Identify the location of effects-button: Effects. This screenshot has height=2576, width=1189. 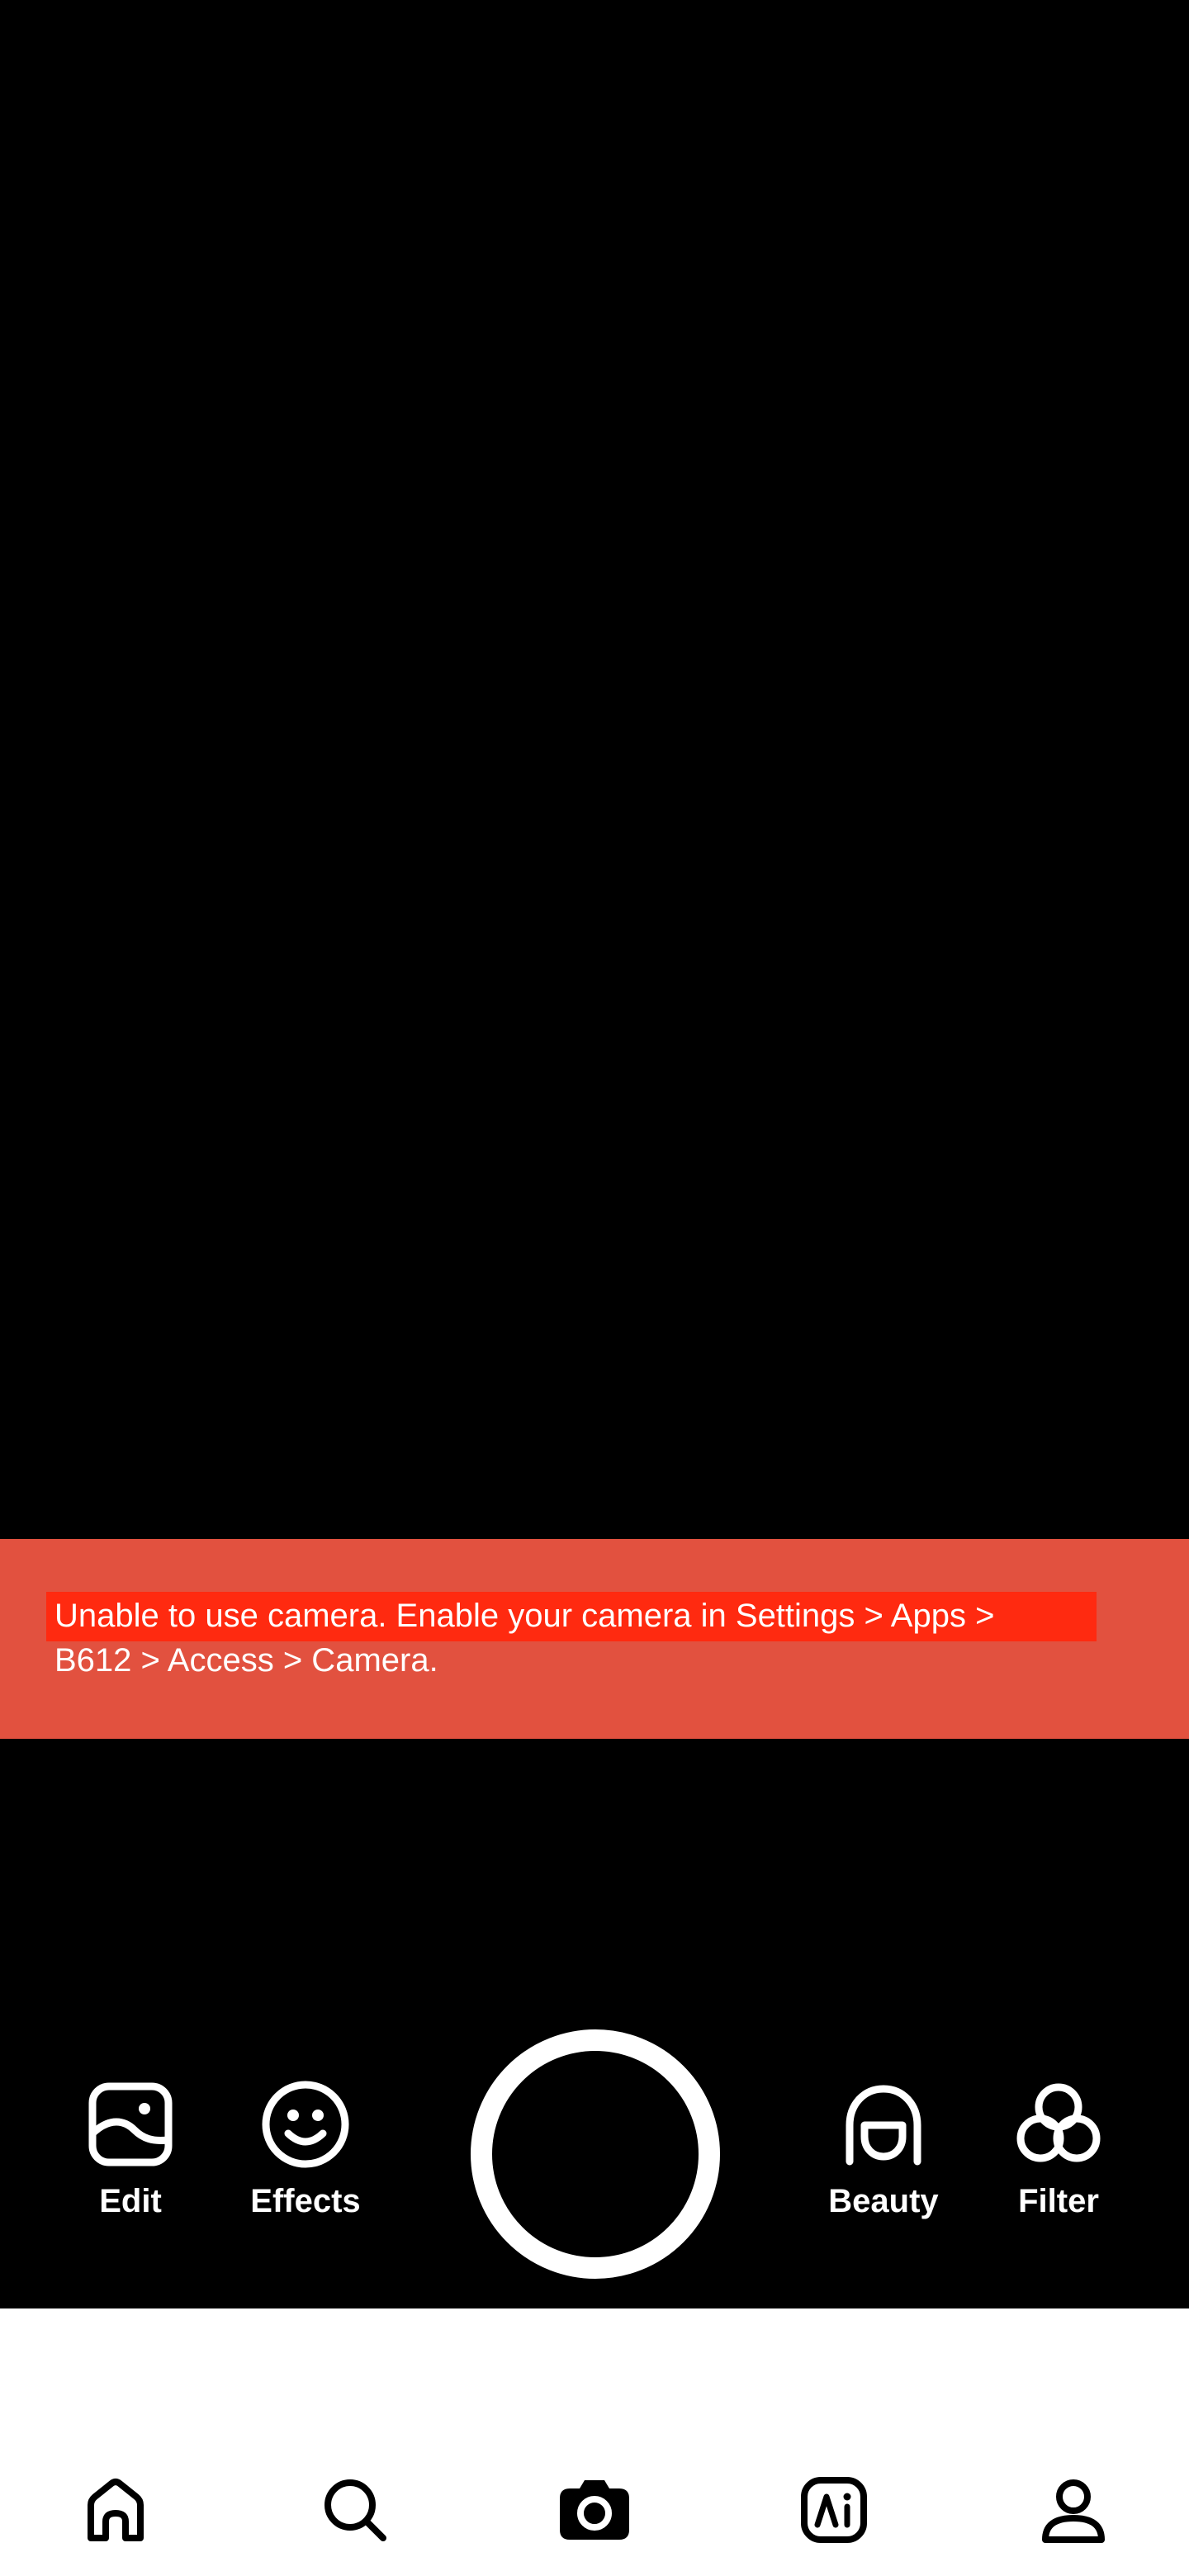
(305, 2170).